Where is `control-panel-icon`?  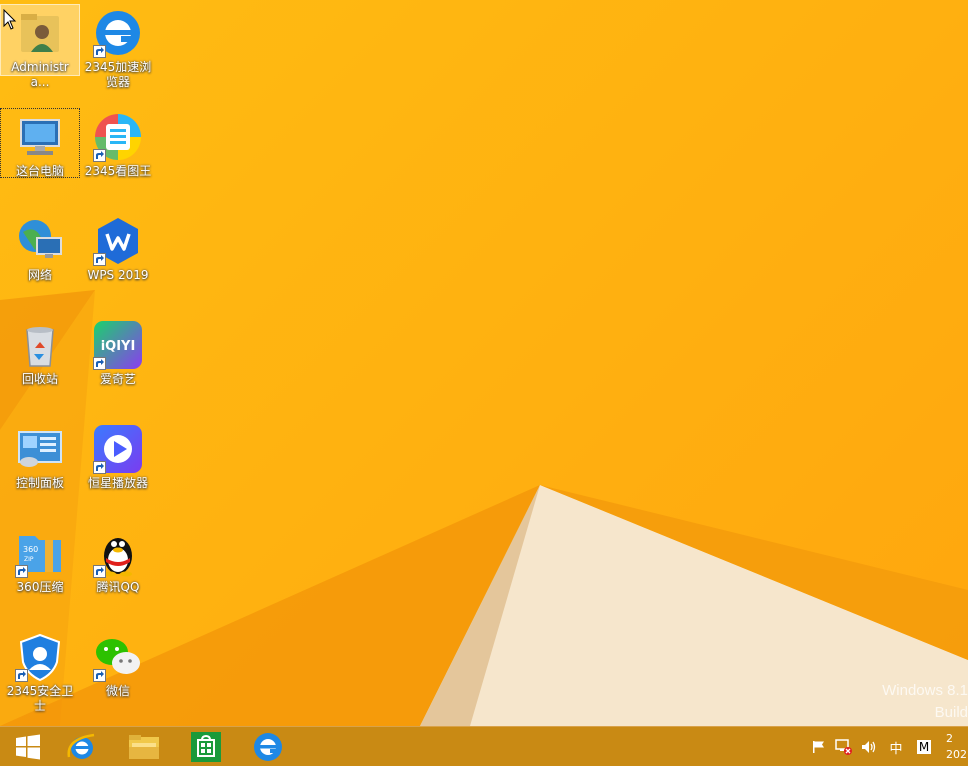
control-panel-icon is located at coordinates (40, 449).